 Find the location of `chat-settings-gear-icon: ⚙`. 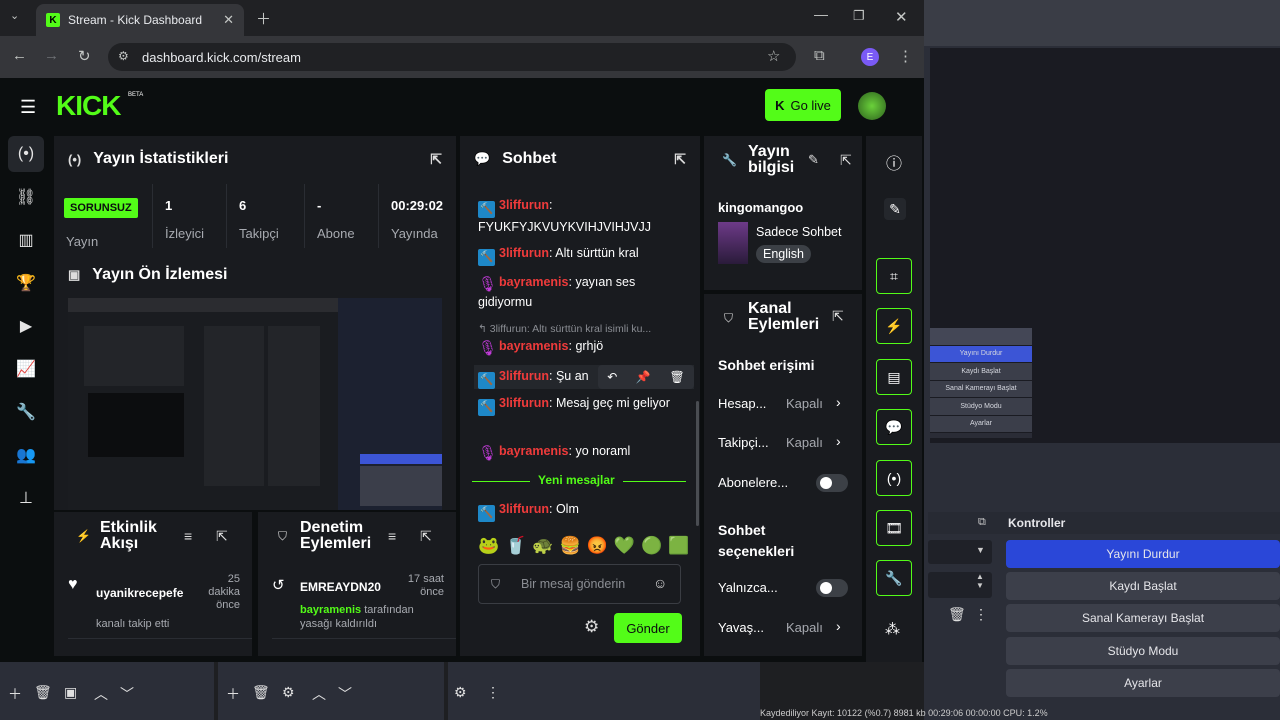

chat-settings-gear-icon: ⚙ is located at coordinates (591, 627).